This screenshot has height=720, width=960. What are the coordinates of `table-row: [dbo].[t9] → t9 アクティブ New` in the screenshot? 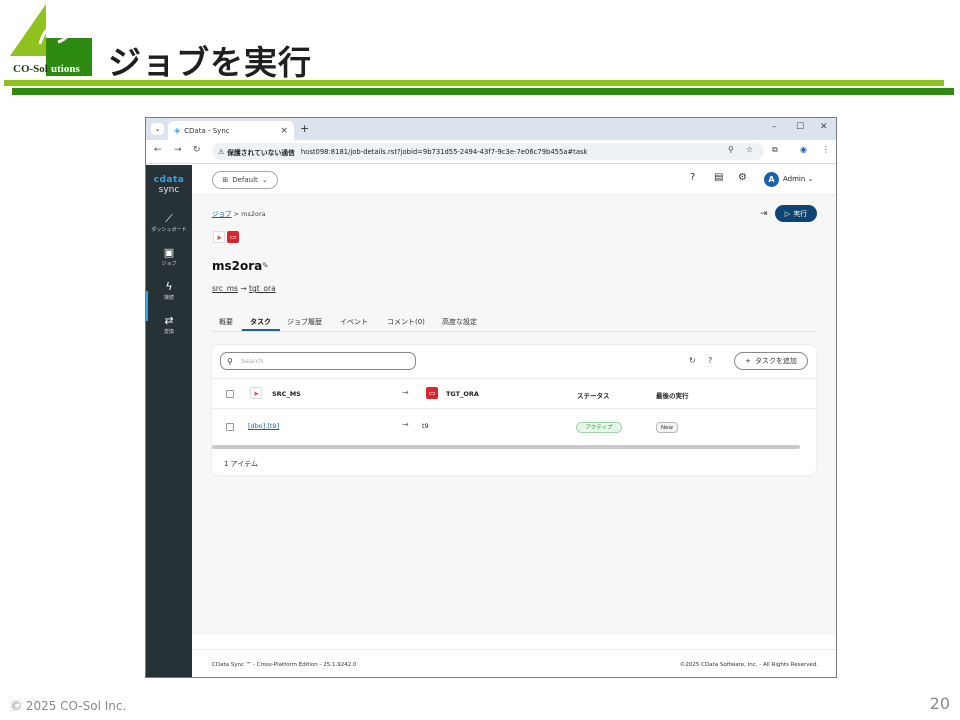 It's located at (514, 425).